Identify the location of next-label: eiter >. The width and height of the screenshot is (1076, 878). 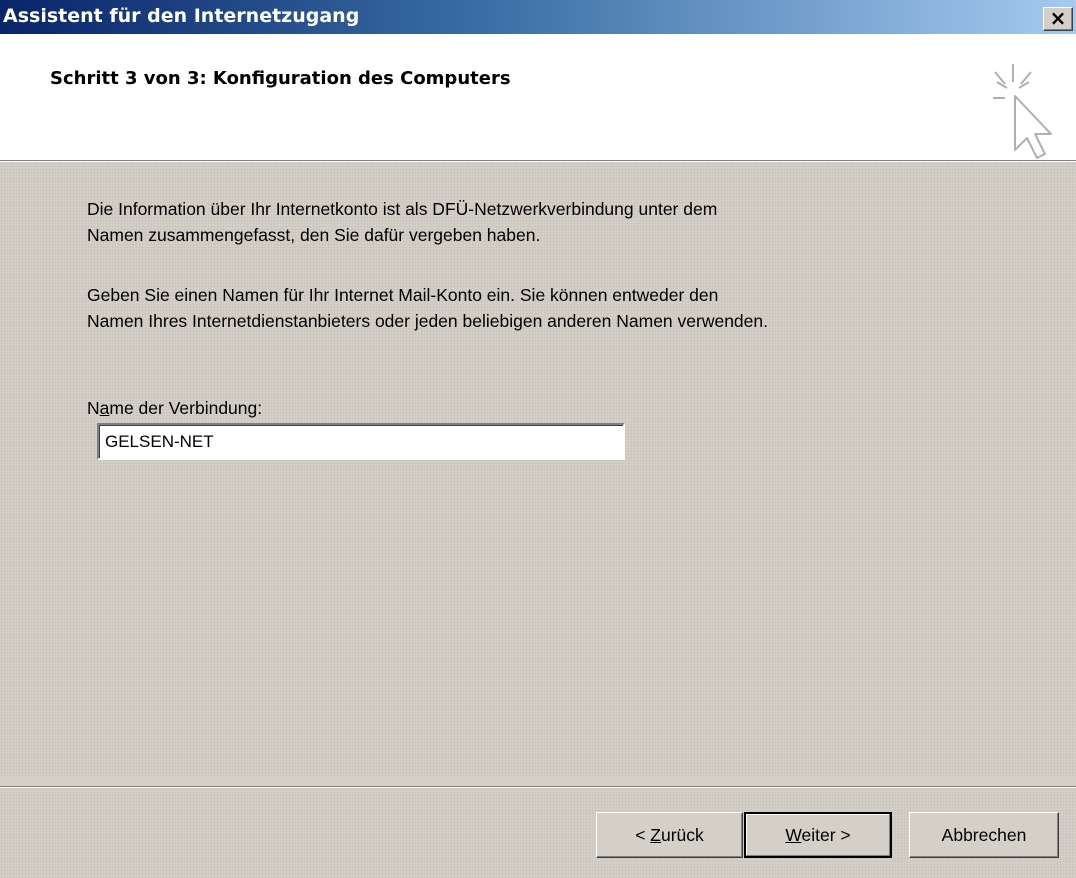
(826, 835).